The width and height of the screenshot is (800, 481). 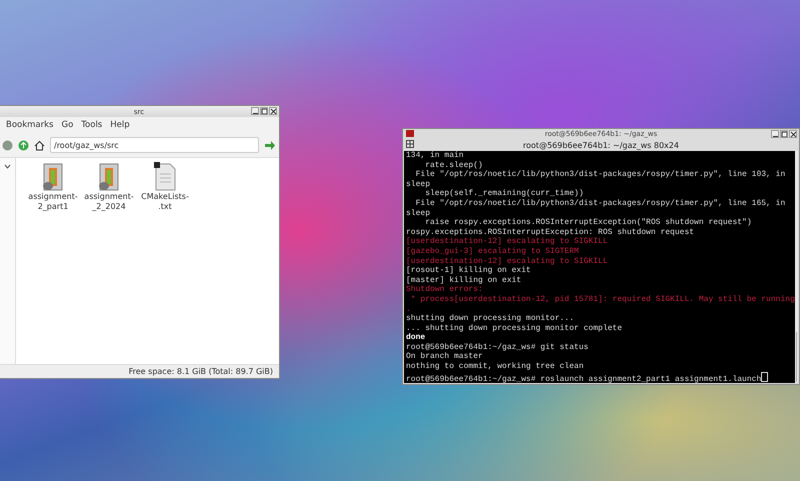 I want to click on terminal-line: ... shutting down processing monitor complete, so click(x=514, y=328).